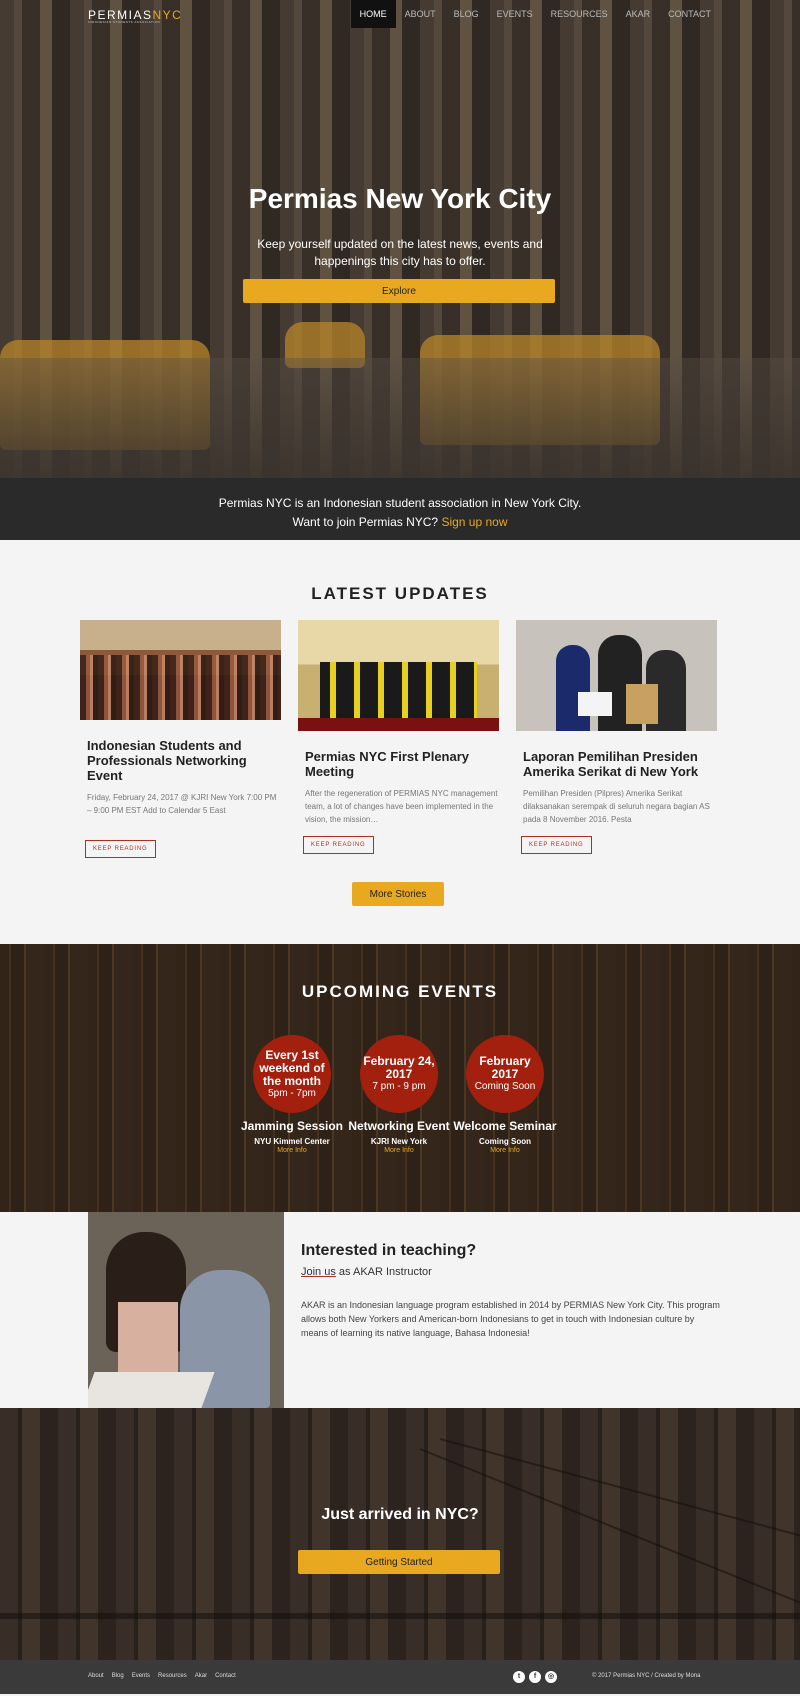  Describe the element at coordinates (505, 1141) in the screenshot. I see `event-location: Coming Soon` at that location.